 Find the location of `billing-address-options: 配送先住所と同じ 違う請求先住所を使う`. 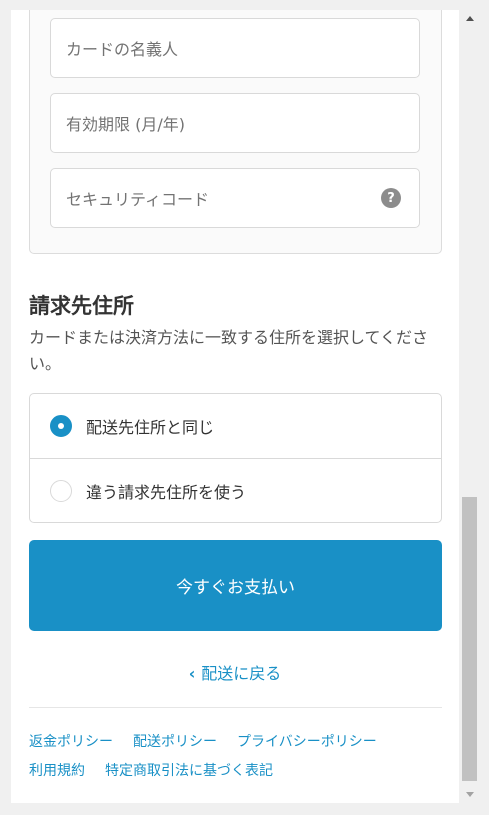

billing-address-options: 配送先住所と同じ 違う請求先住所を使う is located at coordinates (235, 458).